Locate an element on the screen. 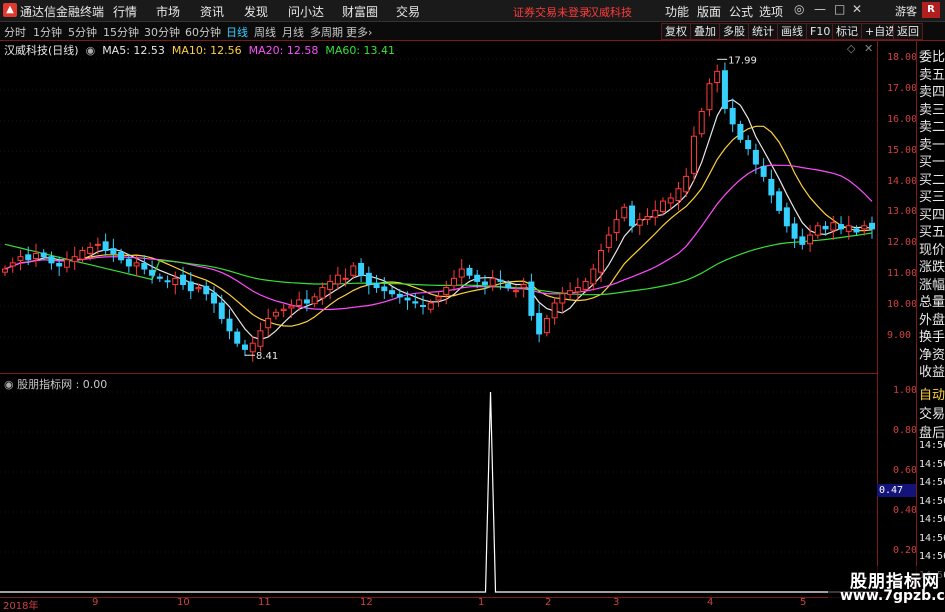 The image size is (945, 612). btn-f10: F10 is located at coordinates (820, 31).